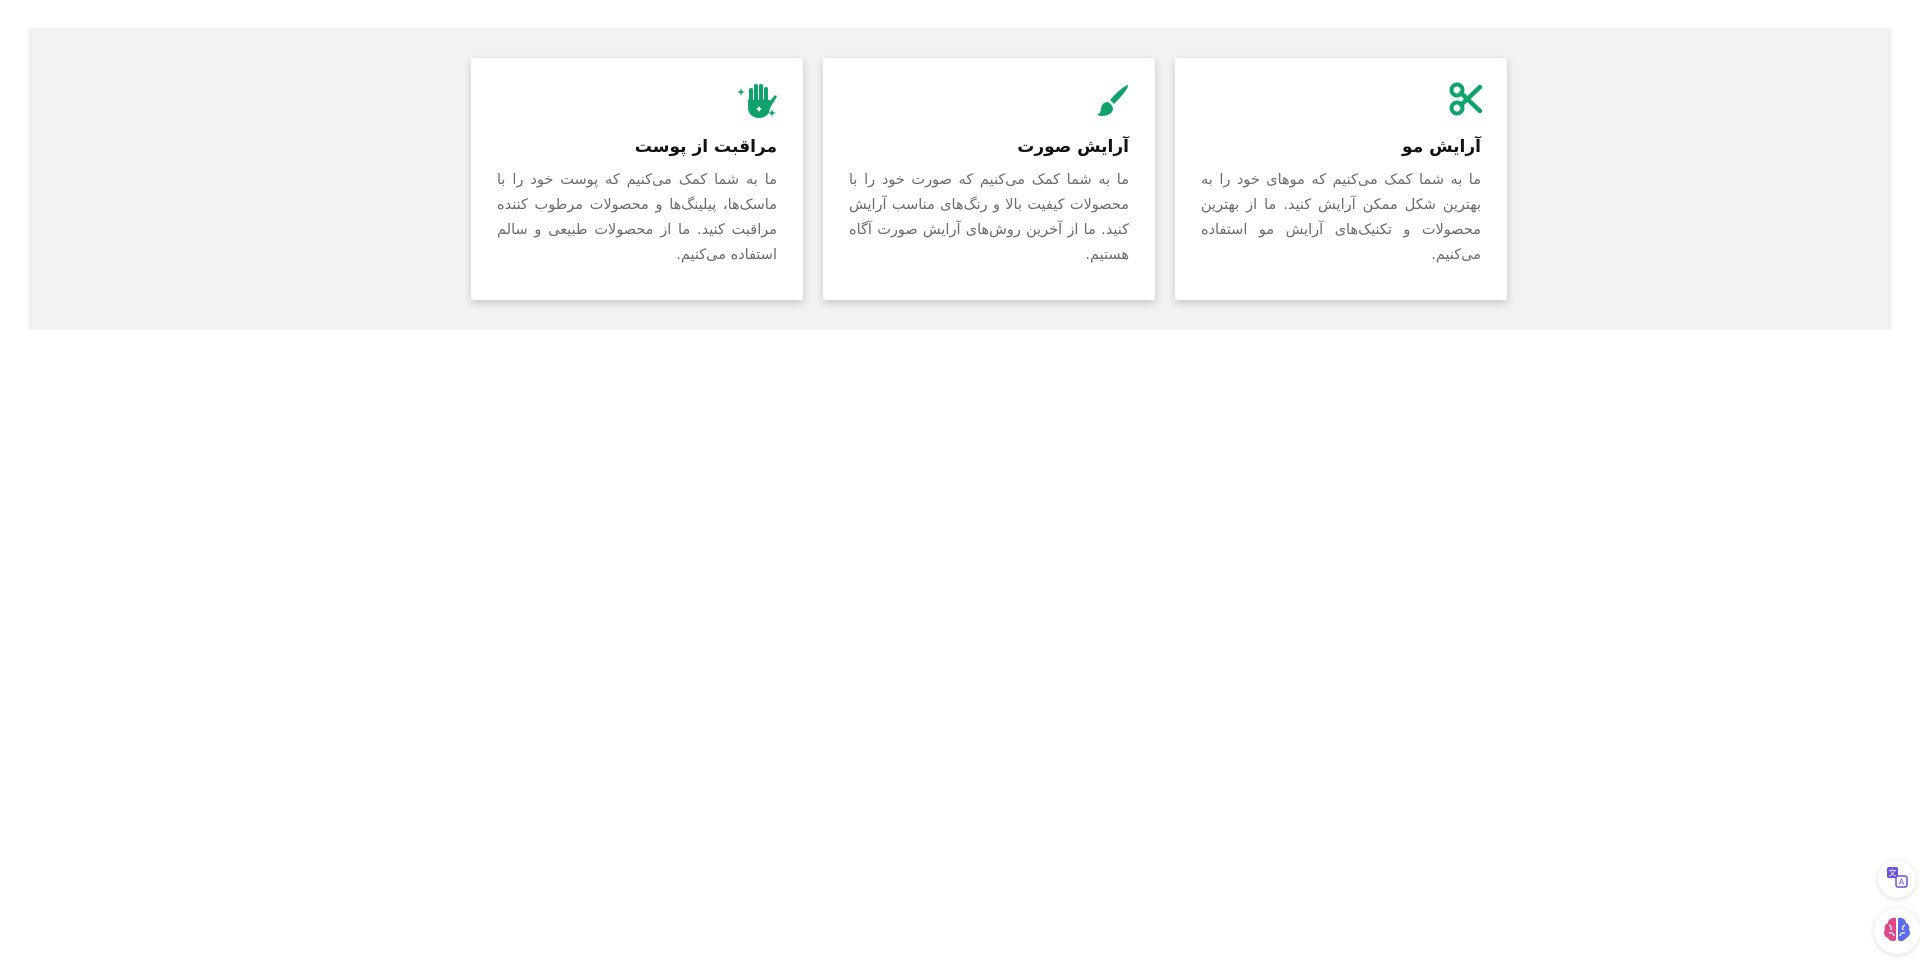 This screenshot has height=963, width=1920. I want to click on scissors-icon, so click(1462, 101).